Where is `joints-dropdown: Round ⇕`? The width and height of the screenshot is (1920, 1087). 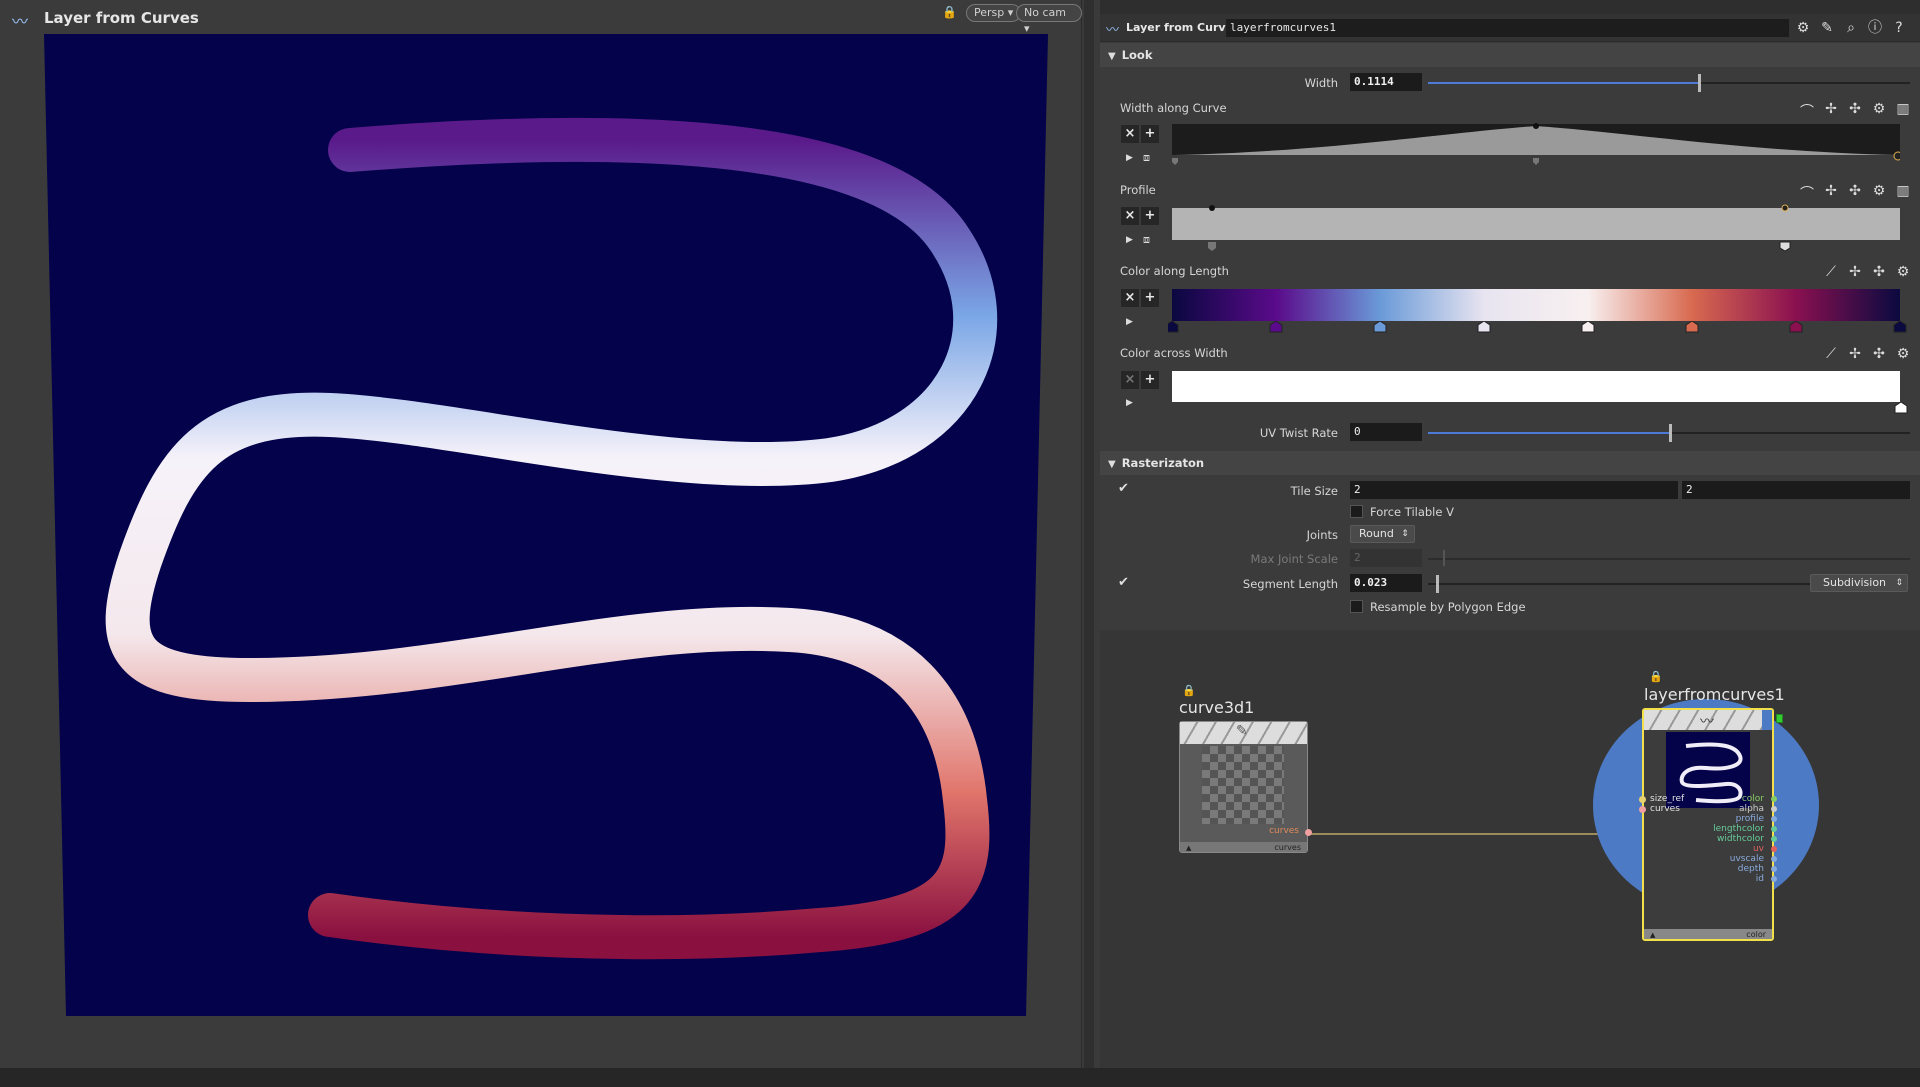 joints-dropdown: Round ⇕ is located at coordinates (1382, 534).